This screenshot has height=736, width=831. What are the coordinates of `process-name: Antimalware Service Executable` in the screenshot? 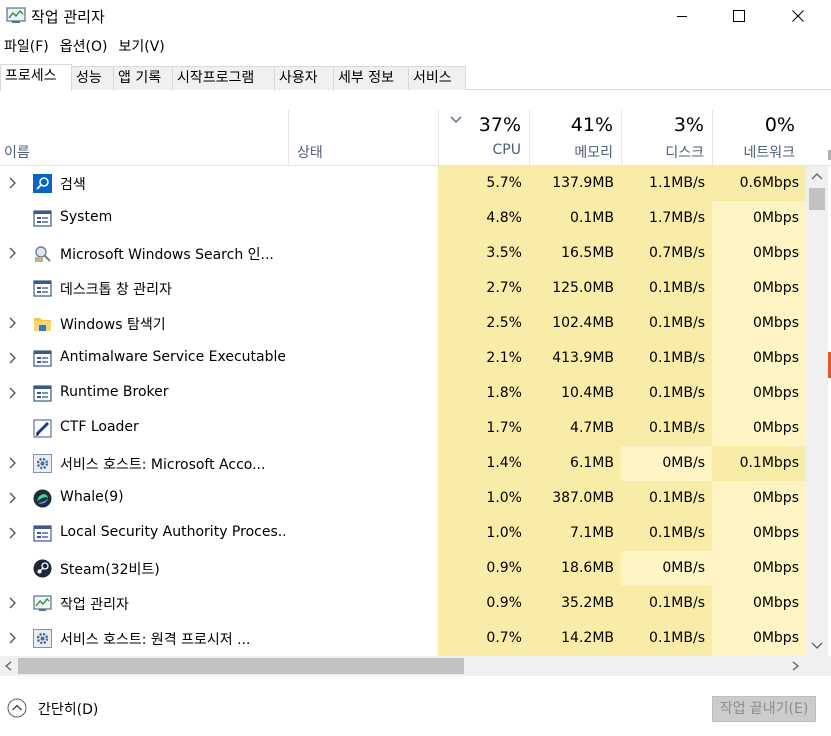 It's located at (172, 357).